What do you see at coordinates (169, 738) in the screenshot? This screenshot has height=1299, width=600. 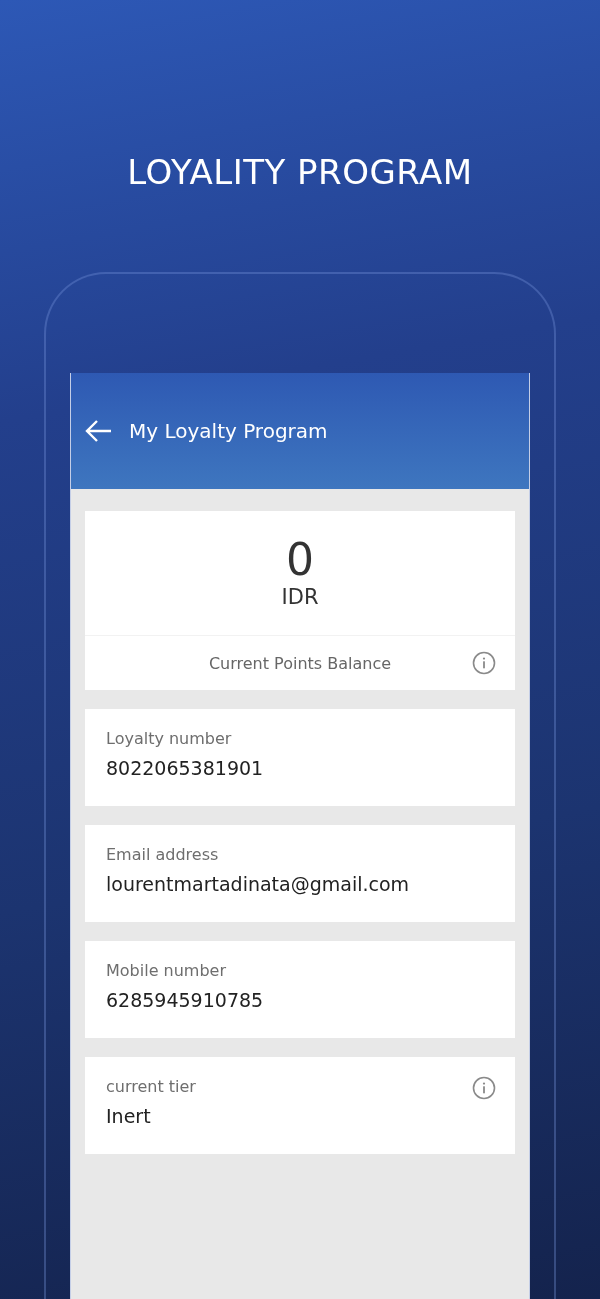 I see `field-label: Loyalty number` at bounding box center [169, 738].